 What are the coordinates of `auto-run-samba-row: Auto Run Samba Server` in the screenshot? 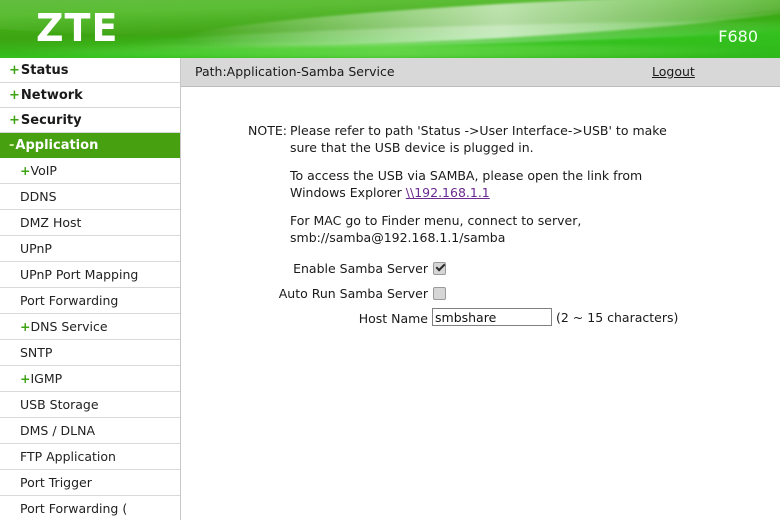 It's located at (480, 295).